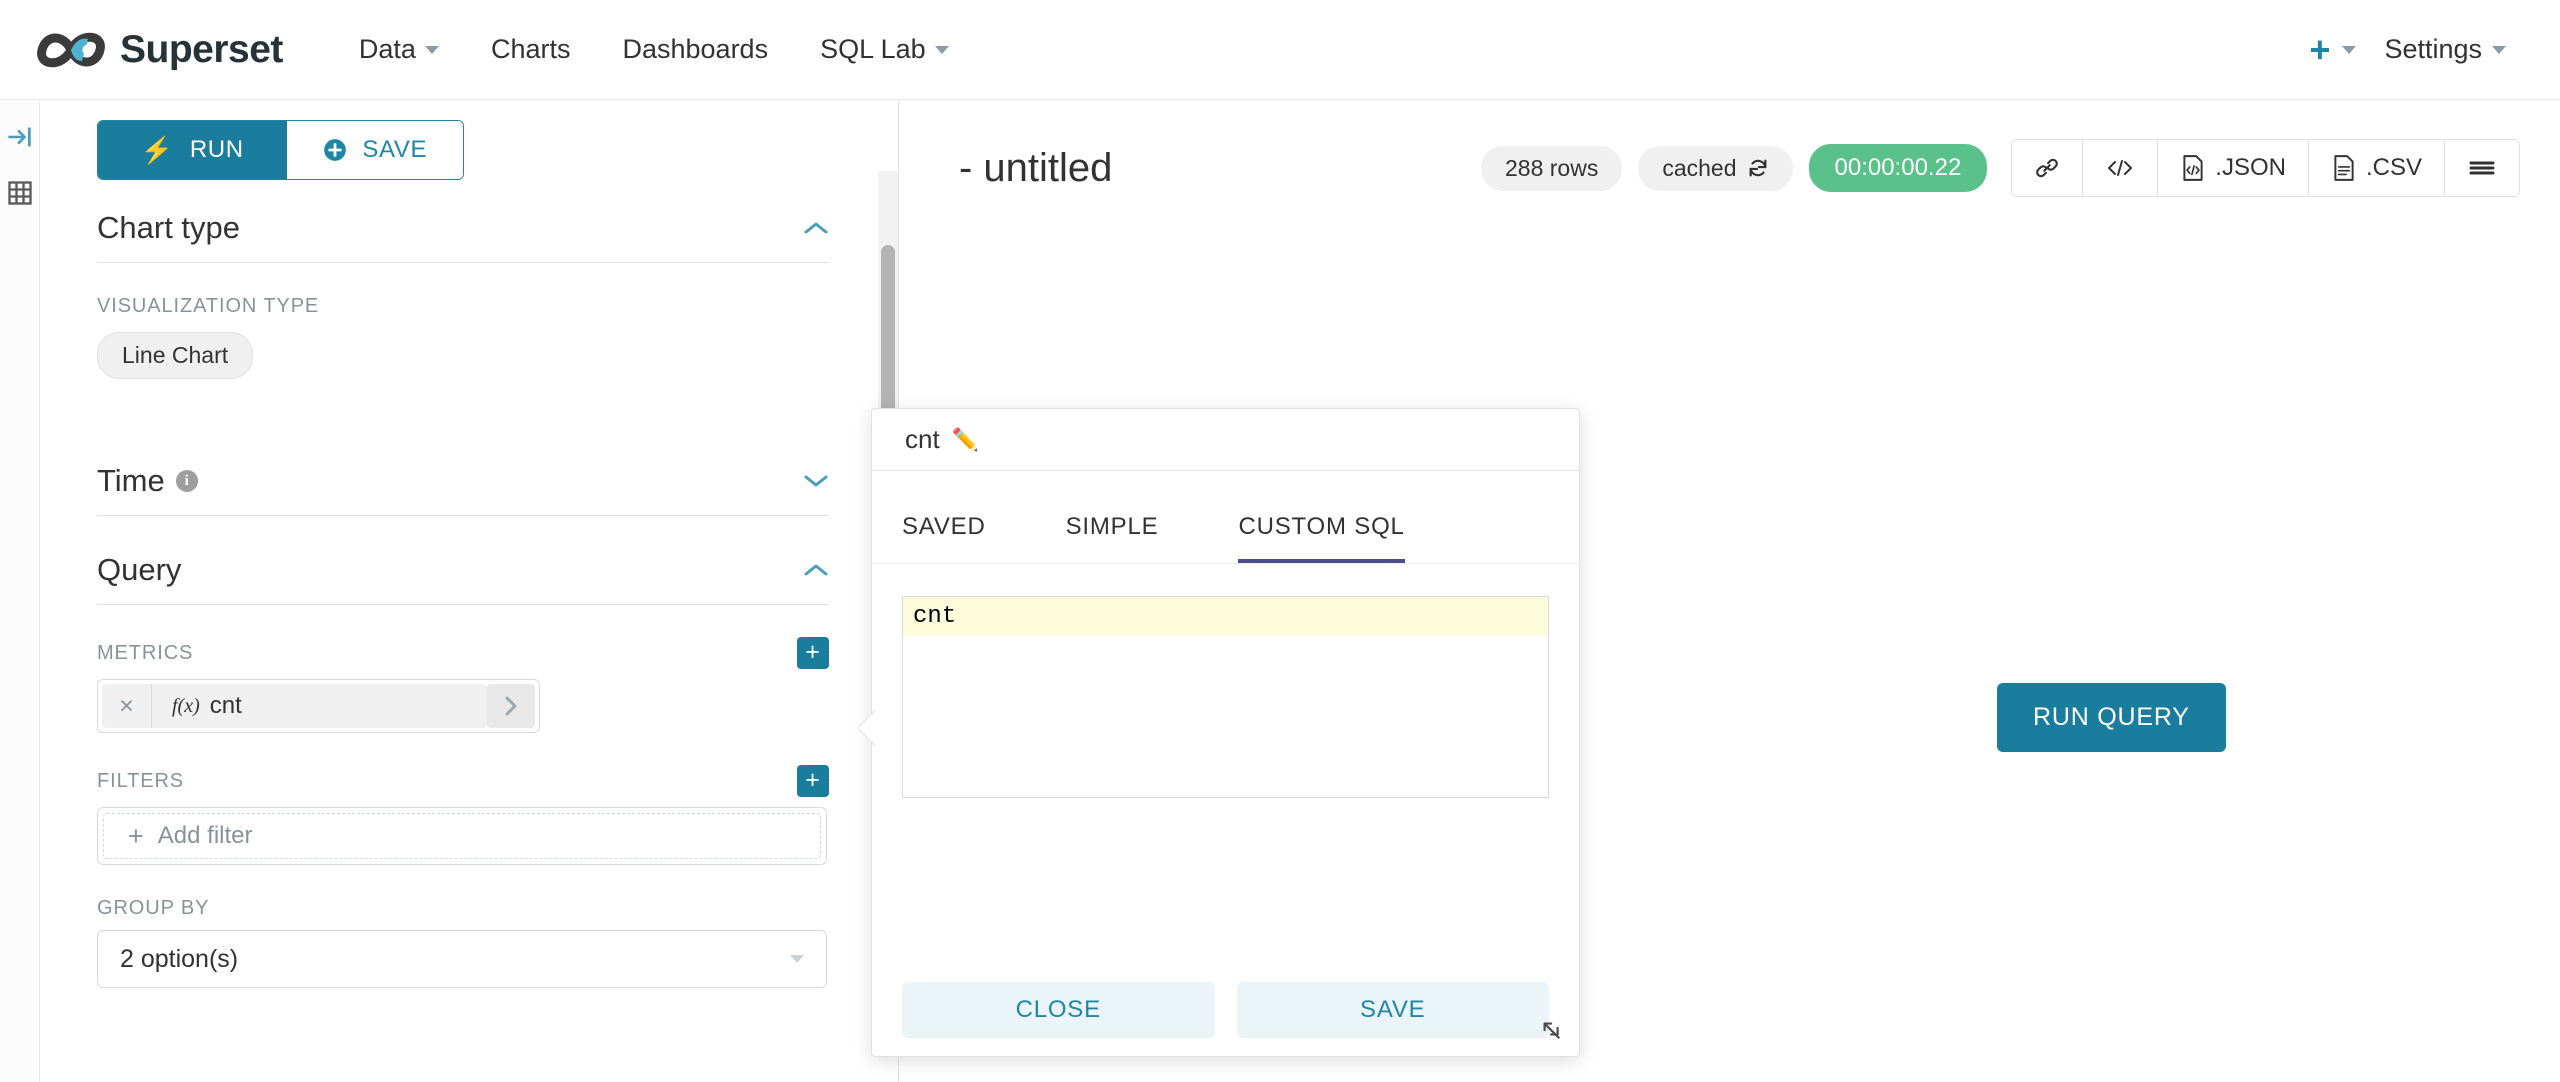 The height and width of the screenshot is (1082, 2560). I want to click on section-header-query: Query, so click(463, 563).